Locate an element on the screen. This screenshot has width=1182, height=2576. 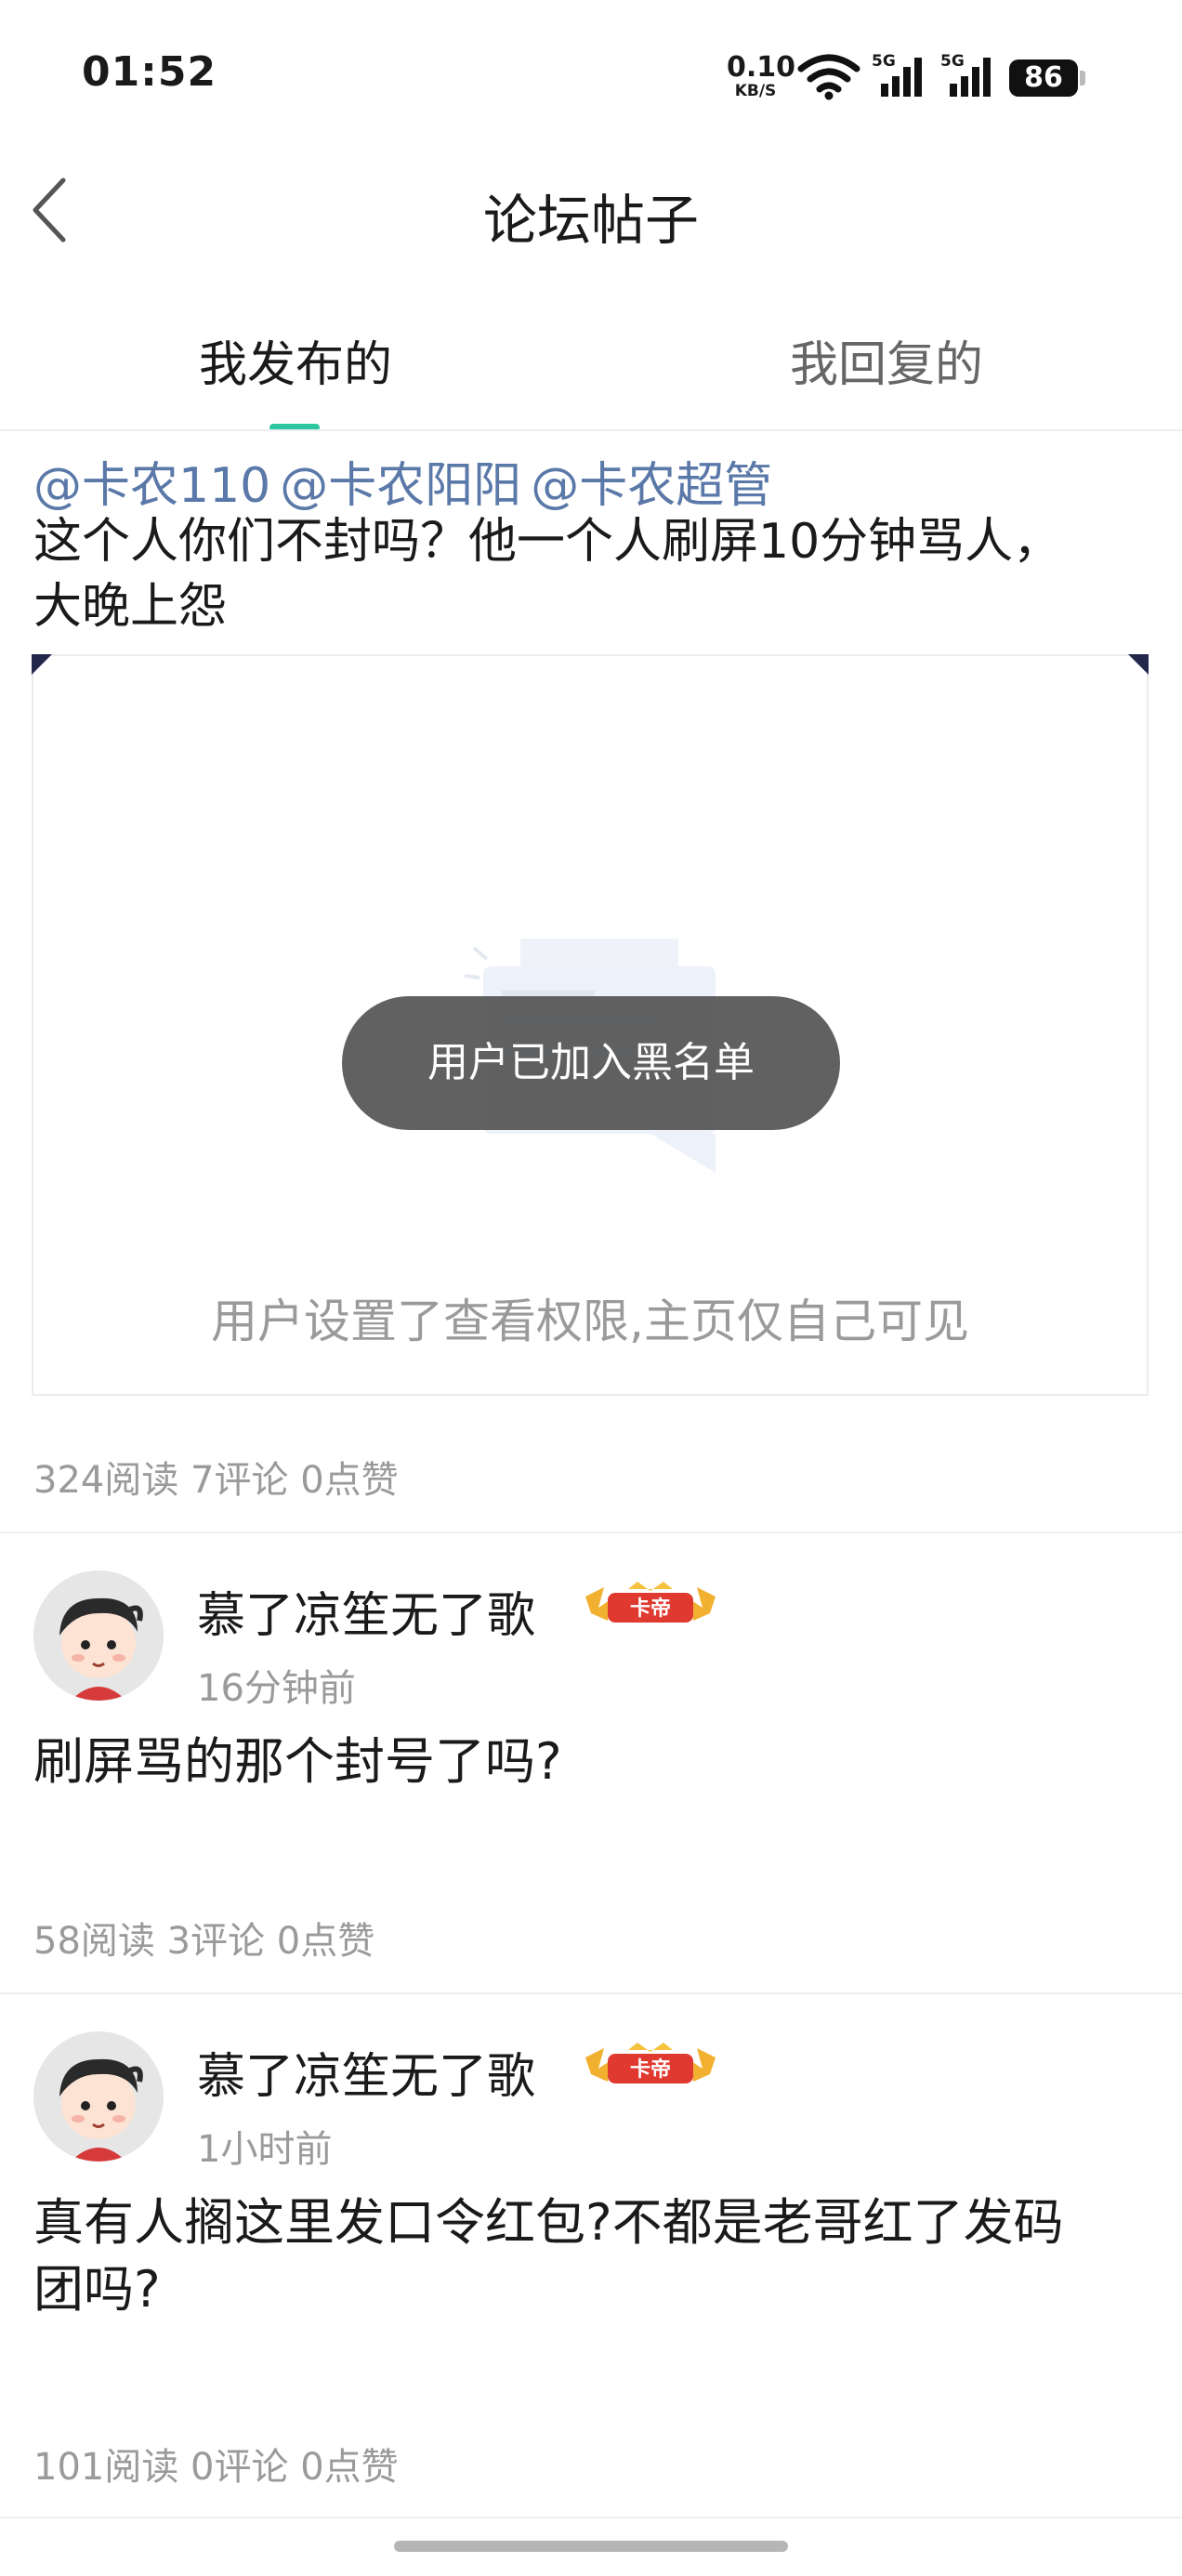
mention-link: @卡农超管 is located at coordinates (651, 486).